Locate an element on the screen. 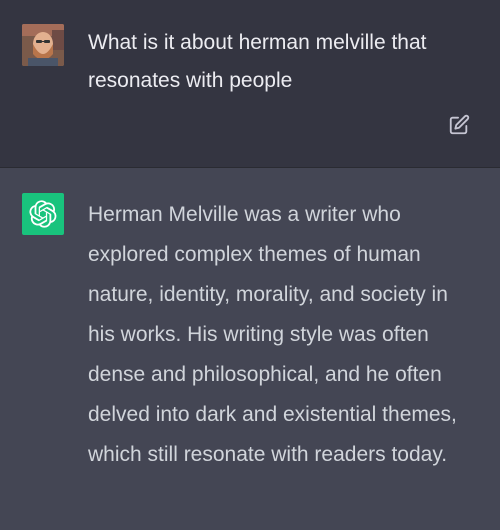 The width and height of the screenshot is (500, 530). edit-icon is located at coordinates (459, 124).